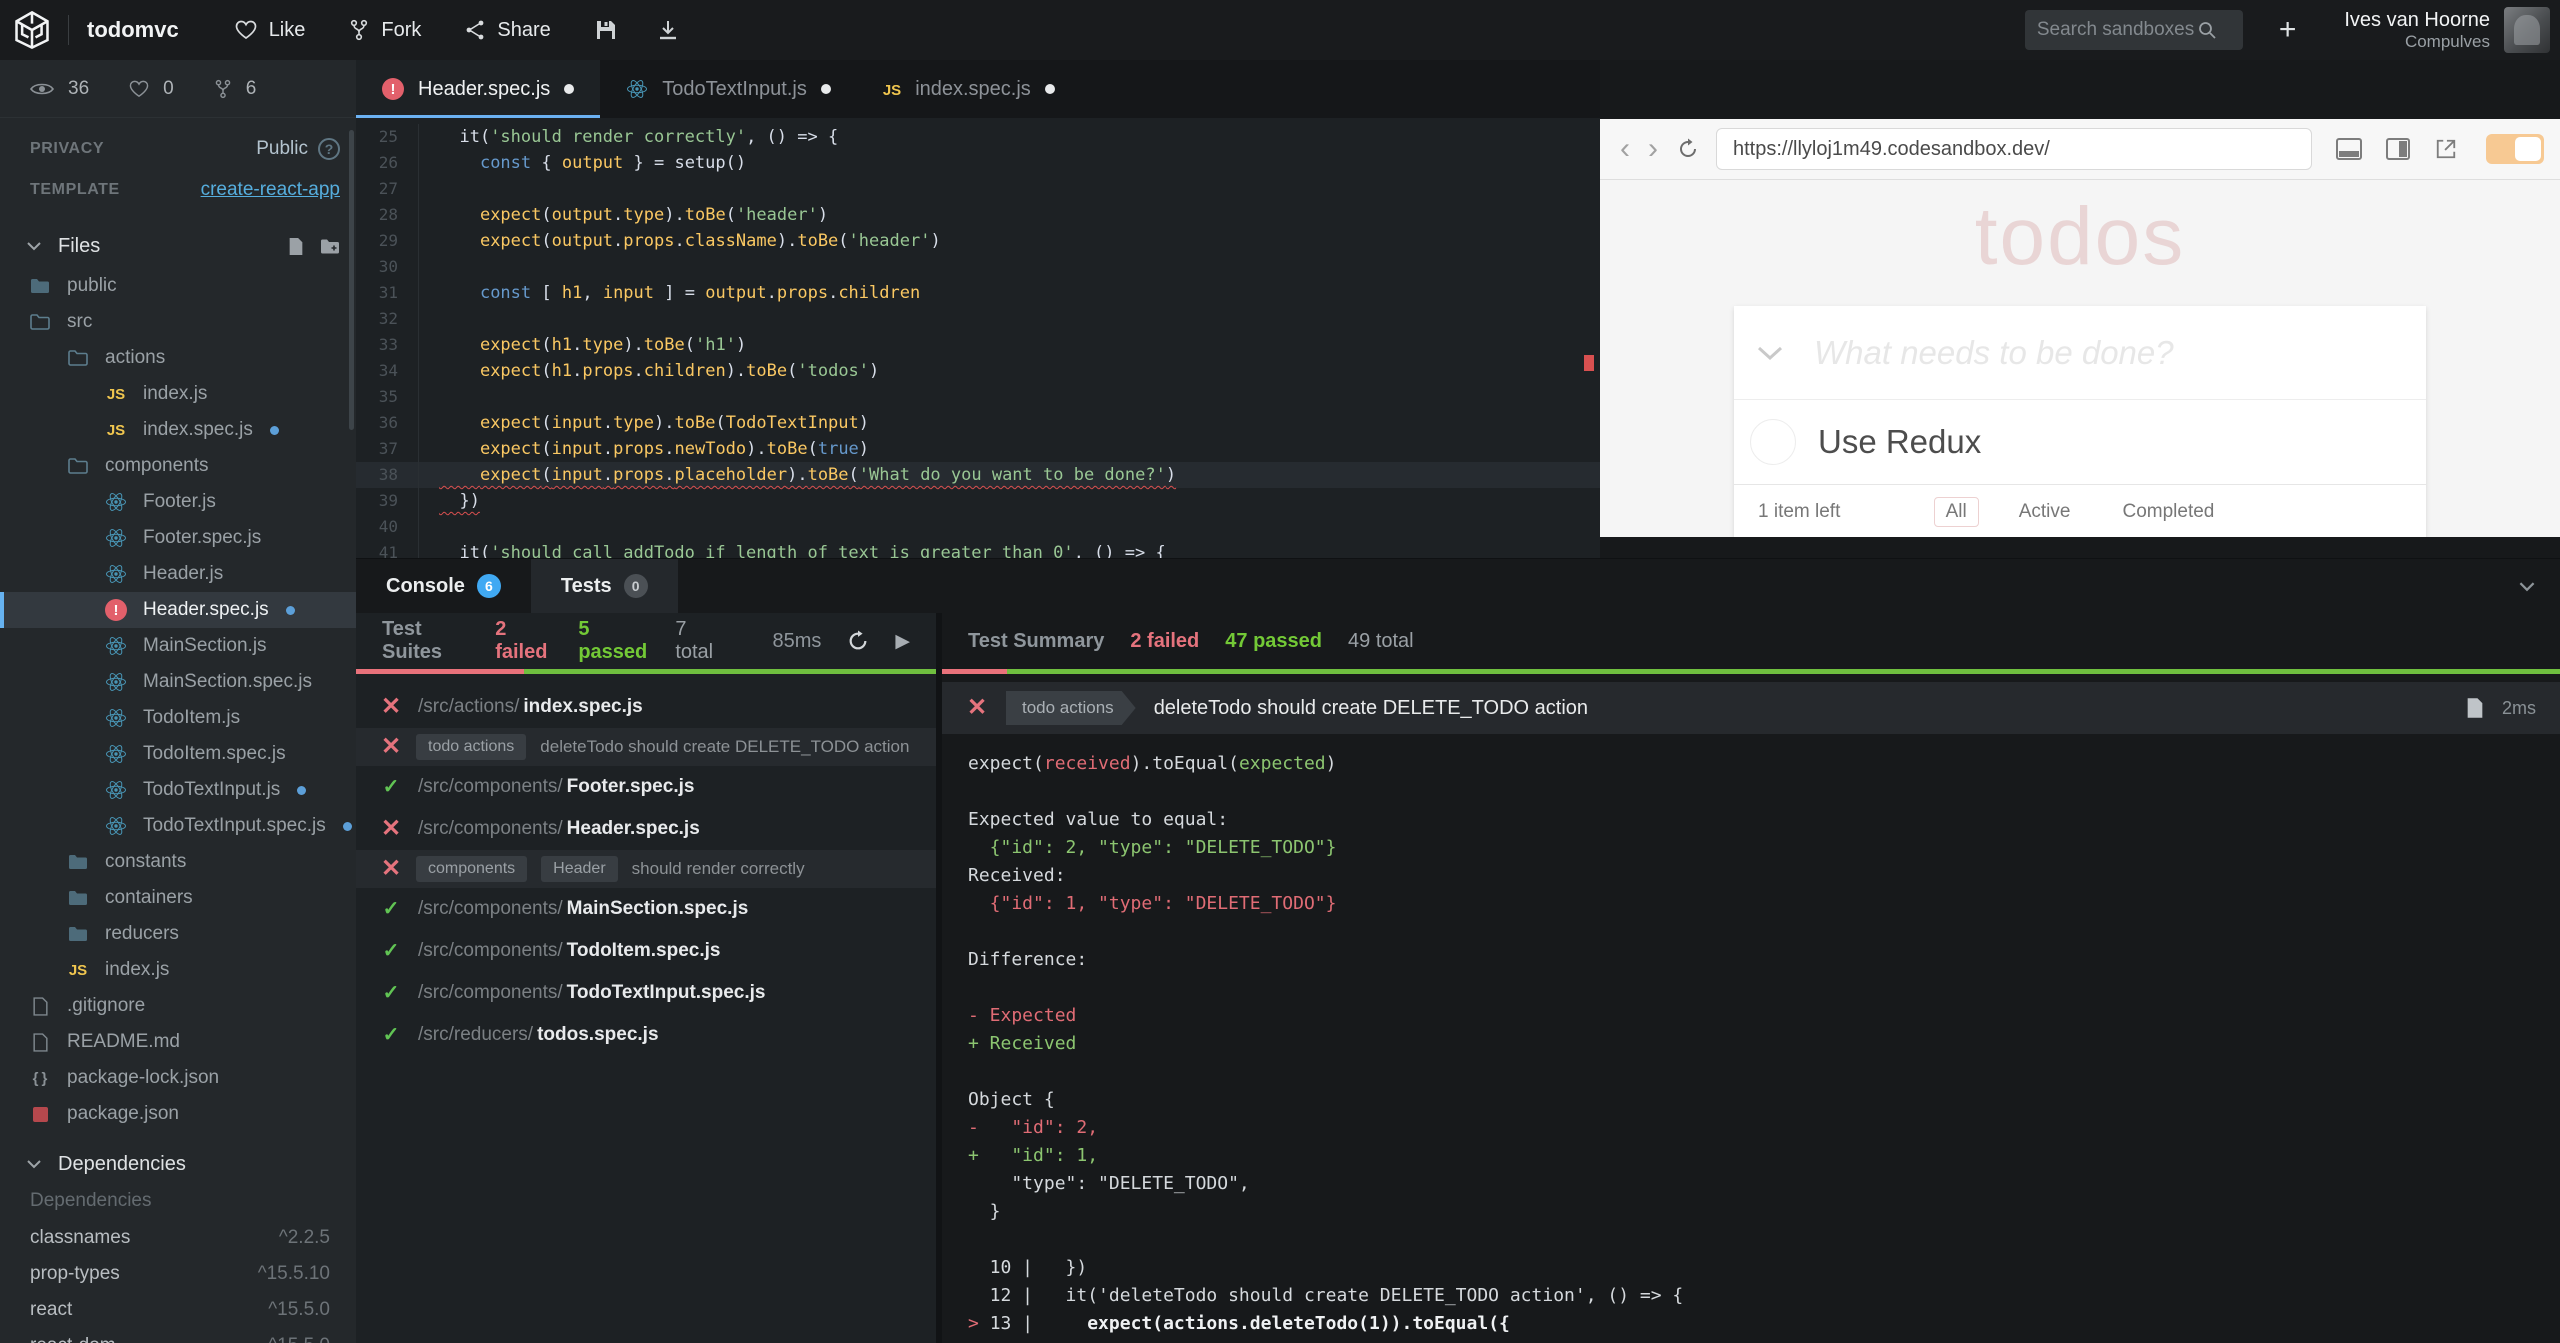 Image resolution: width=2560 pixels, height=1343 pixels. What do you see at coordinates (604, 586) in the screenshot?
I see `tab-tests: Tests 0` at bounding box center [604, 586].